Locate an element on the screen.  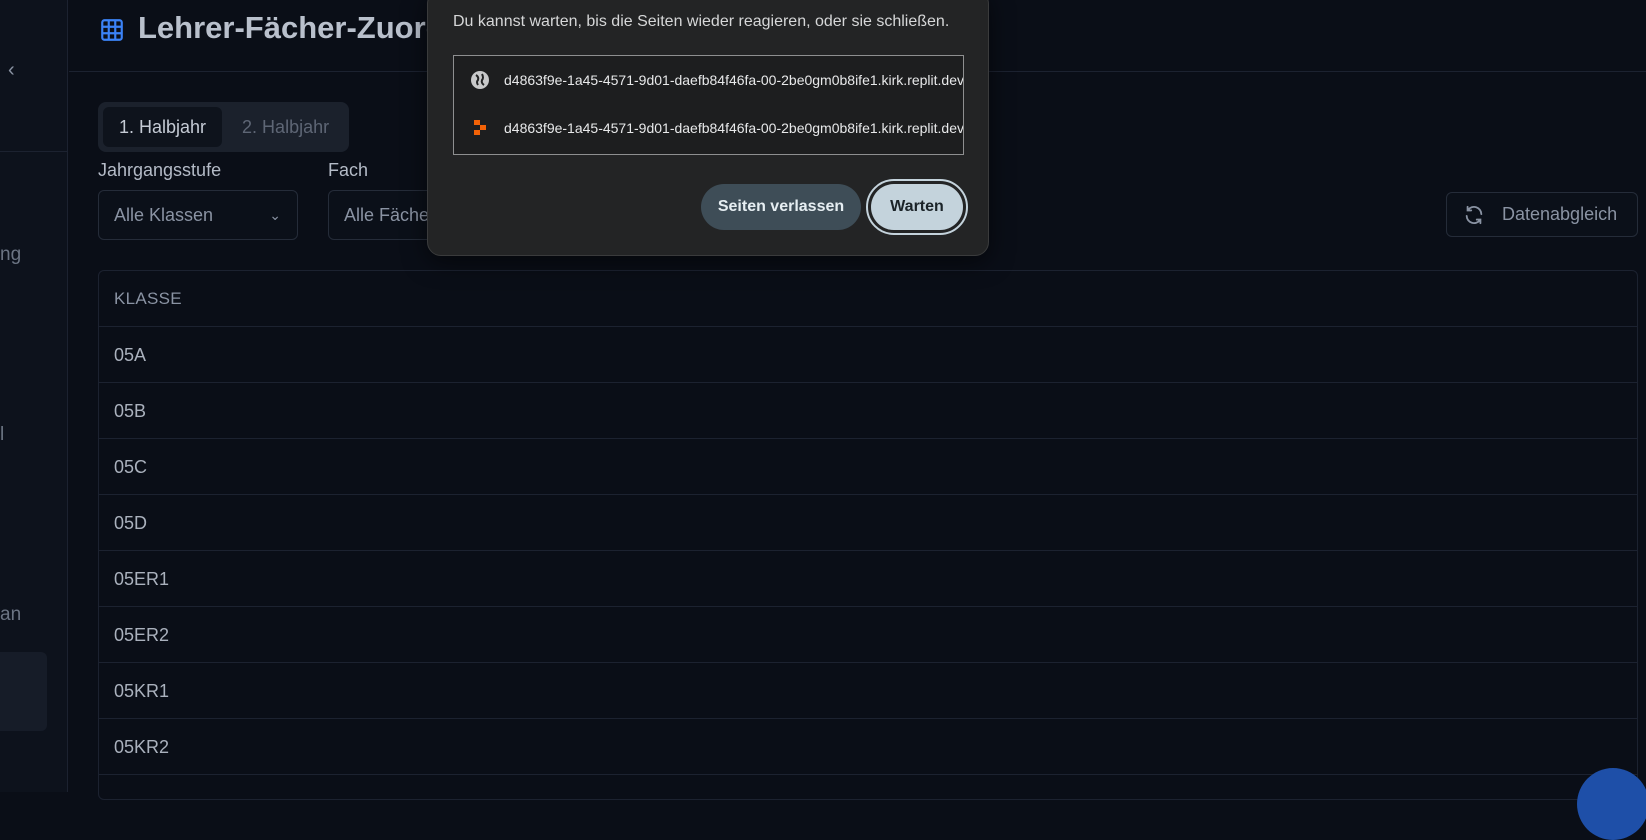
grade-filter-label: Jahrgangsstufe is located at coordinates (160, 170).